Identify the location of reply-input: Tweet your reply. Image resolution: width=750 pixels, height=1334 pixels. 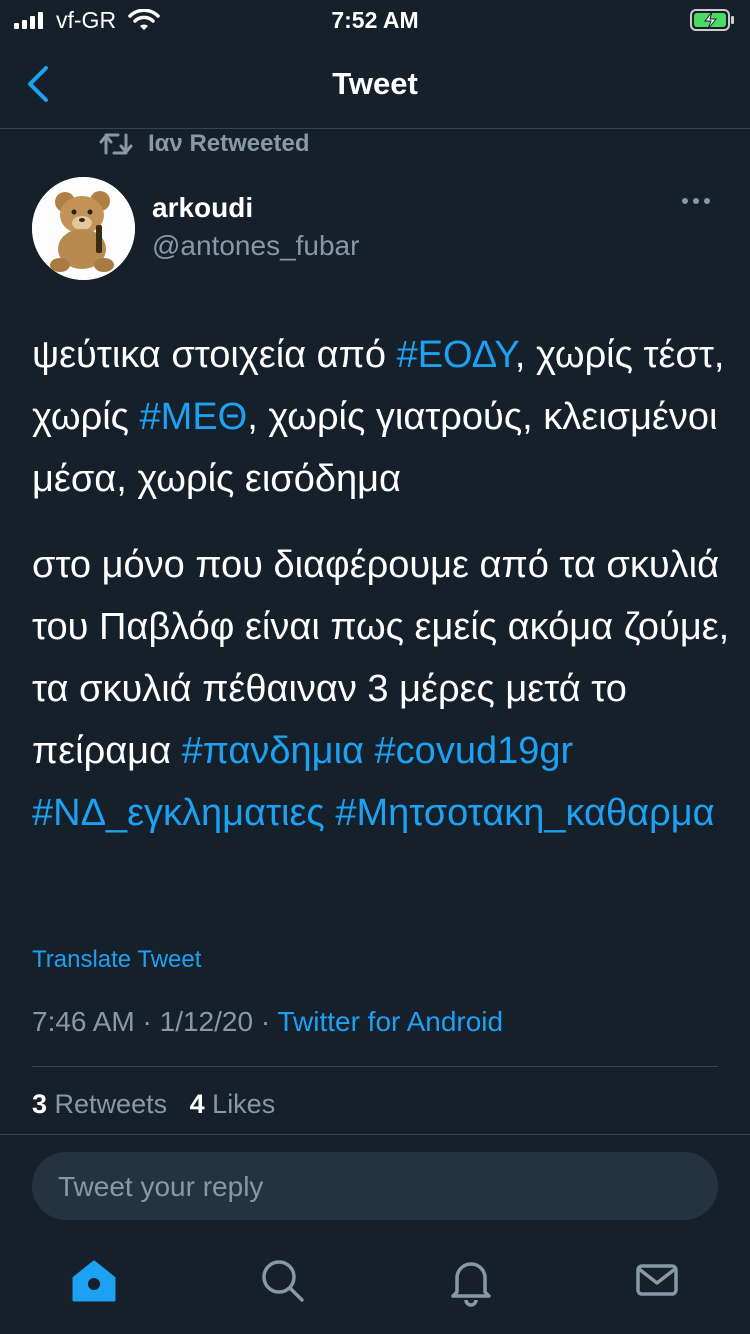
(375, 1186).